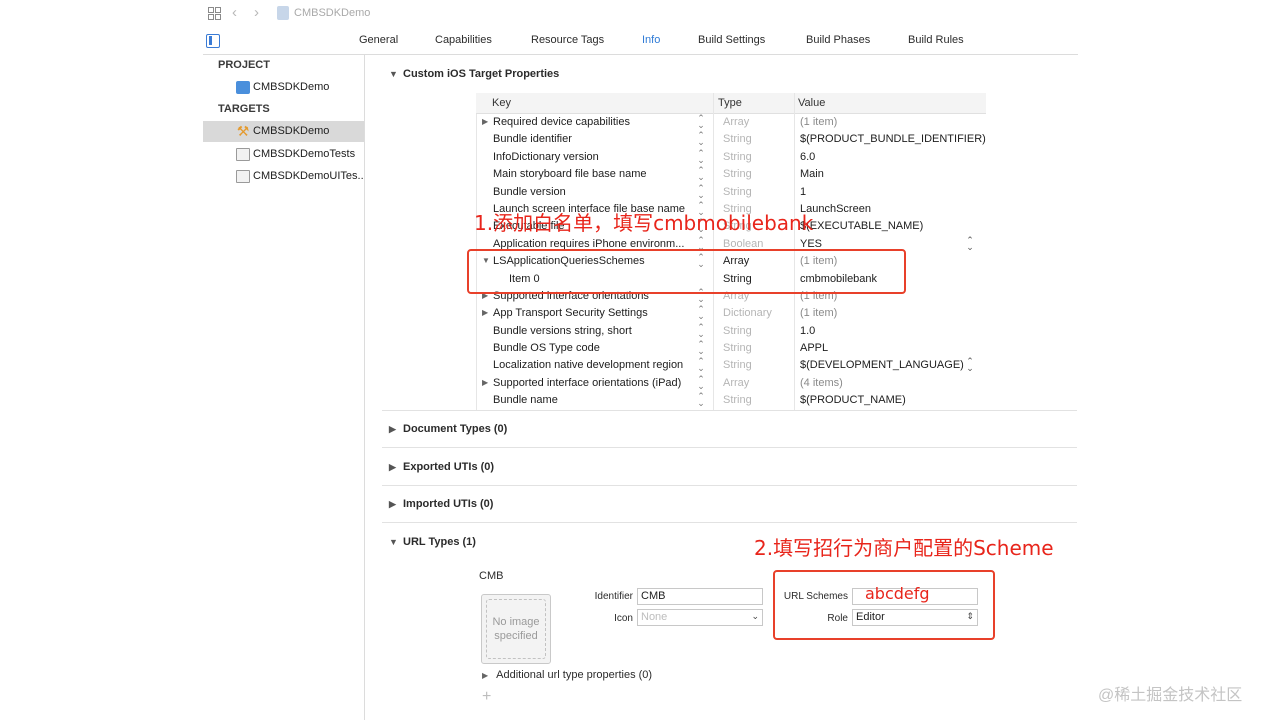 The height and width of the screenshot is (720, 1280). Describe the element at coordinates (651, 40) in the screenshot. I see `tab-info: Info` at that location.